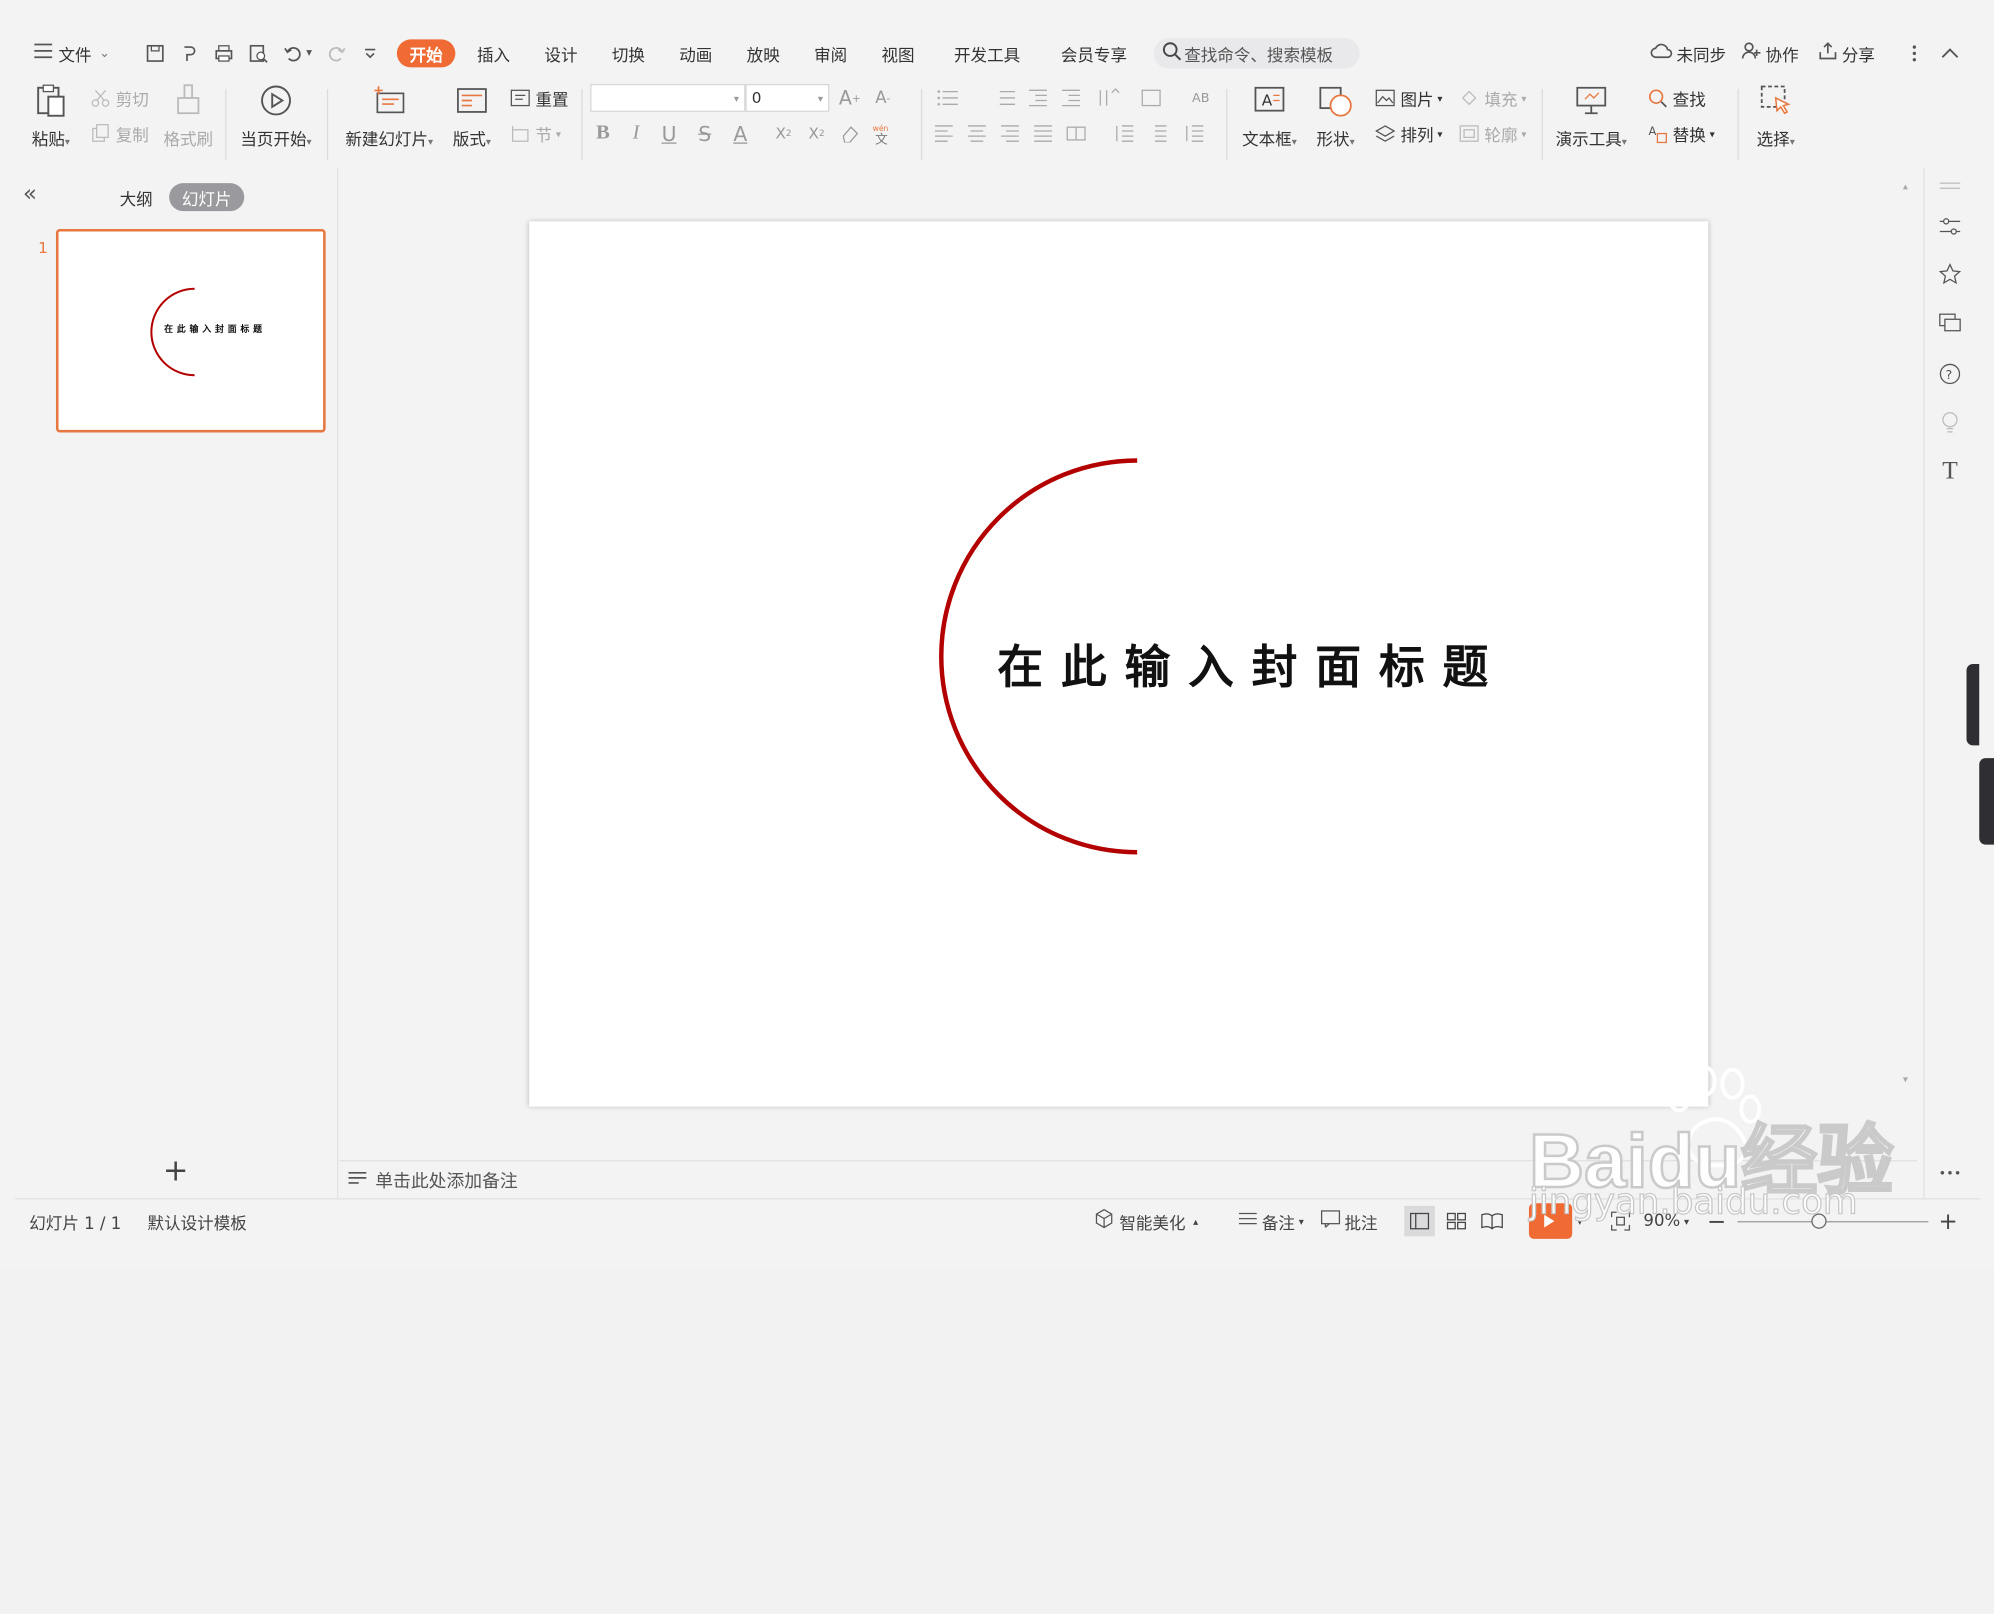  What do you see at coordinates (1666, 1220) in the screenshot?
I see `zoom-select: 90% ▾` at bounding box center [1666, 1220].